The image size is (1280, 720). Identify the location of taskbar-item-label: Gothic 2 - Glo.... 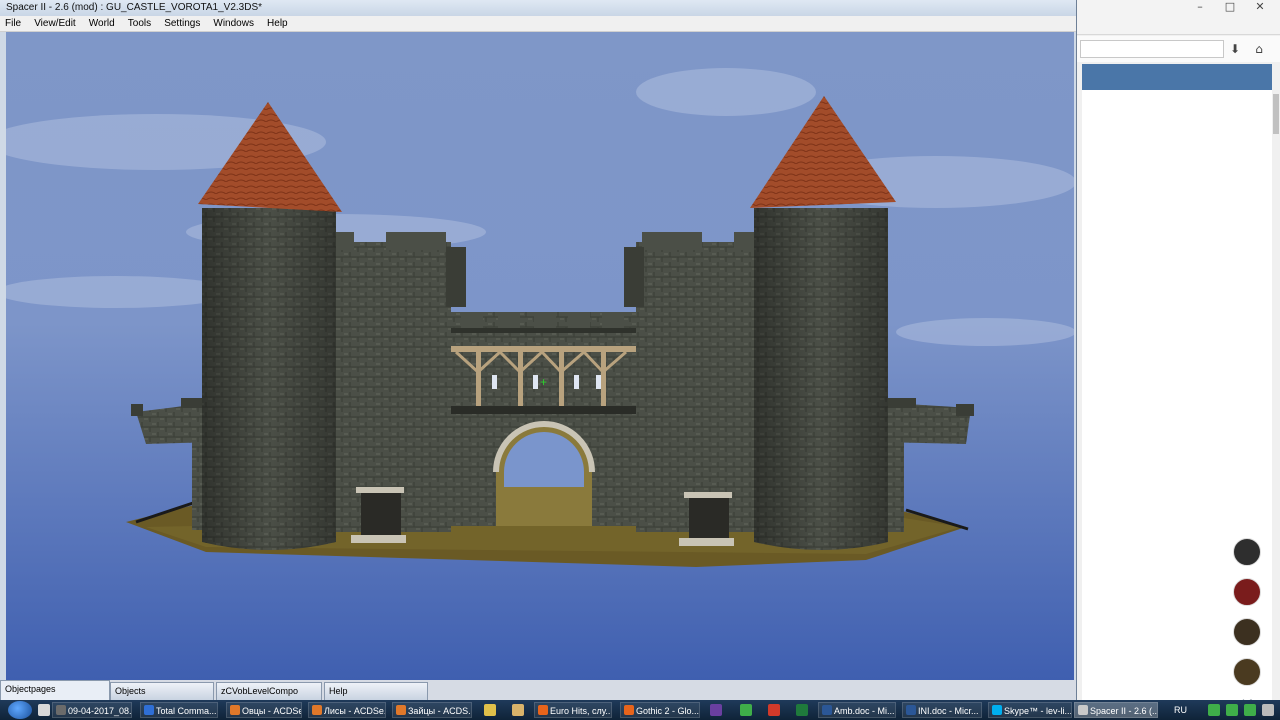
(668, 711).